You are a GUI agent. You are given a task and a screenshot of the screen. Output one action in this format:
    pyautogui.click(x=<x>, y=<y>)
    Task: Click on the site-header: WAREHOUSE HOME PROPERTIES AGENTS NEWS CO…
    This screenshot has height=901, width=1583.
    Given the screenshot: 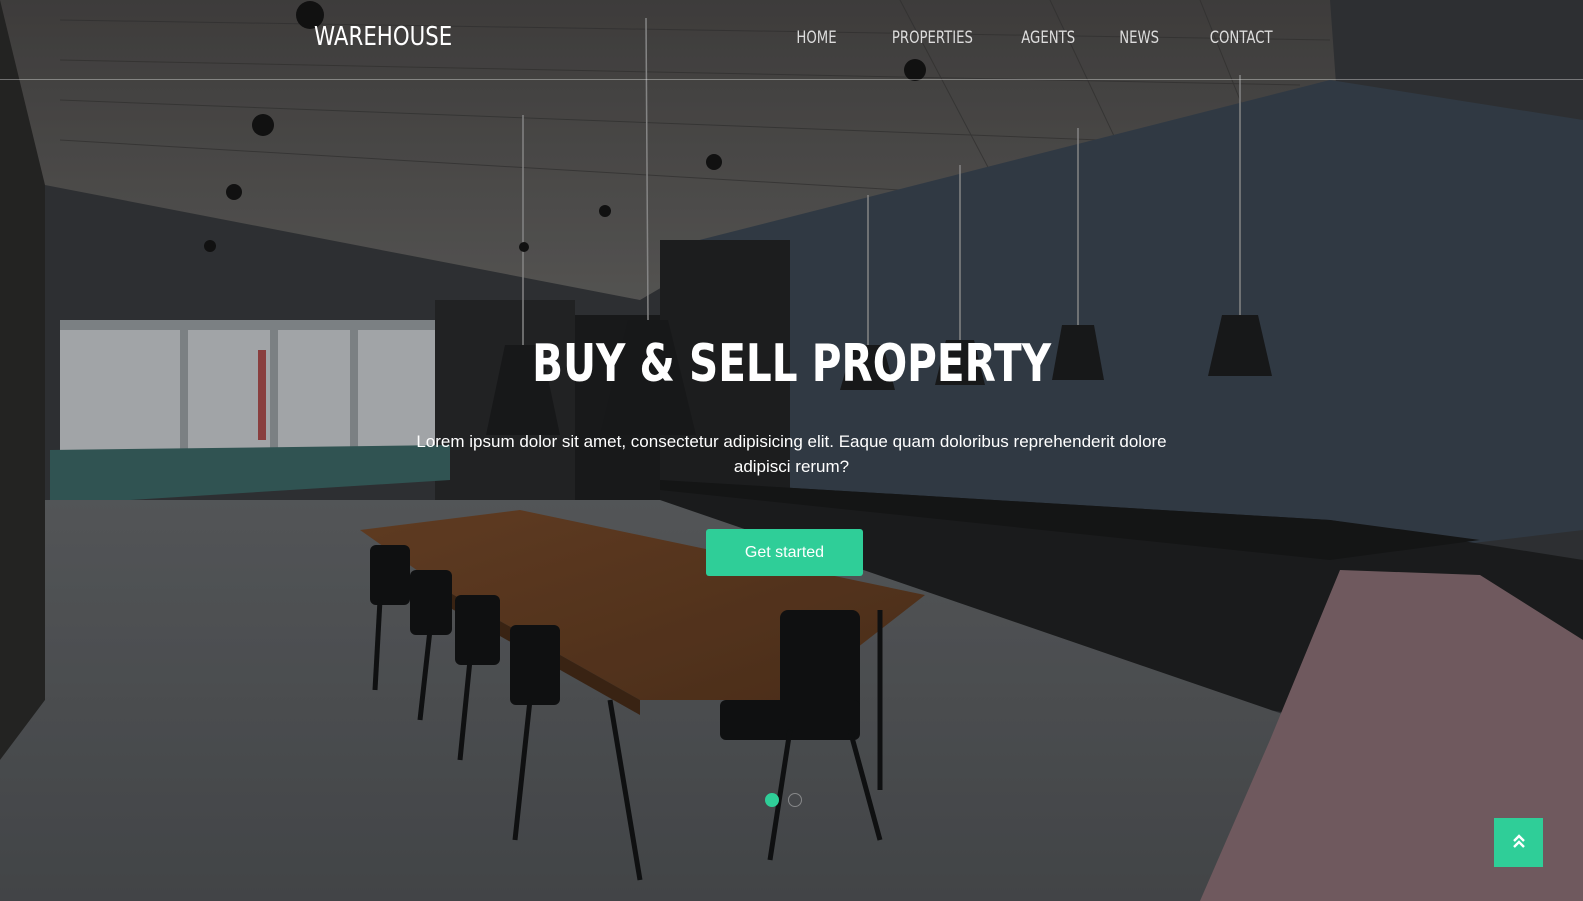 What is the action you would take?
    pyautogui.click(x=791, y=40)
    